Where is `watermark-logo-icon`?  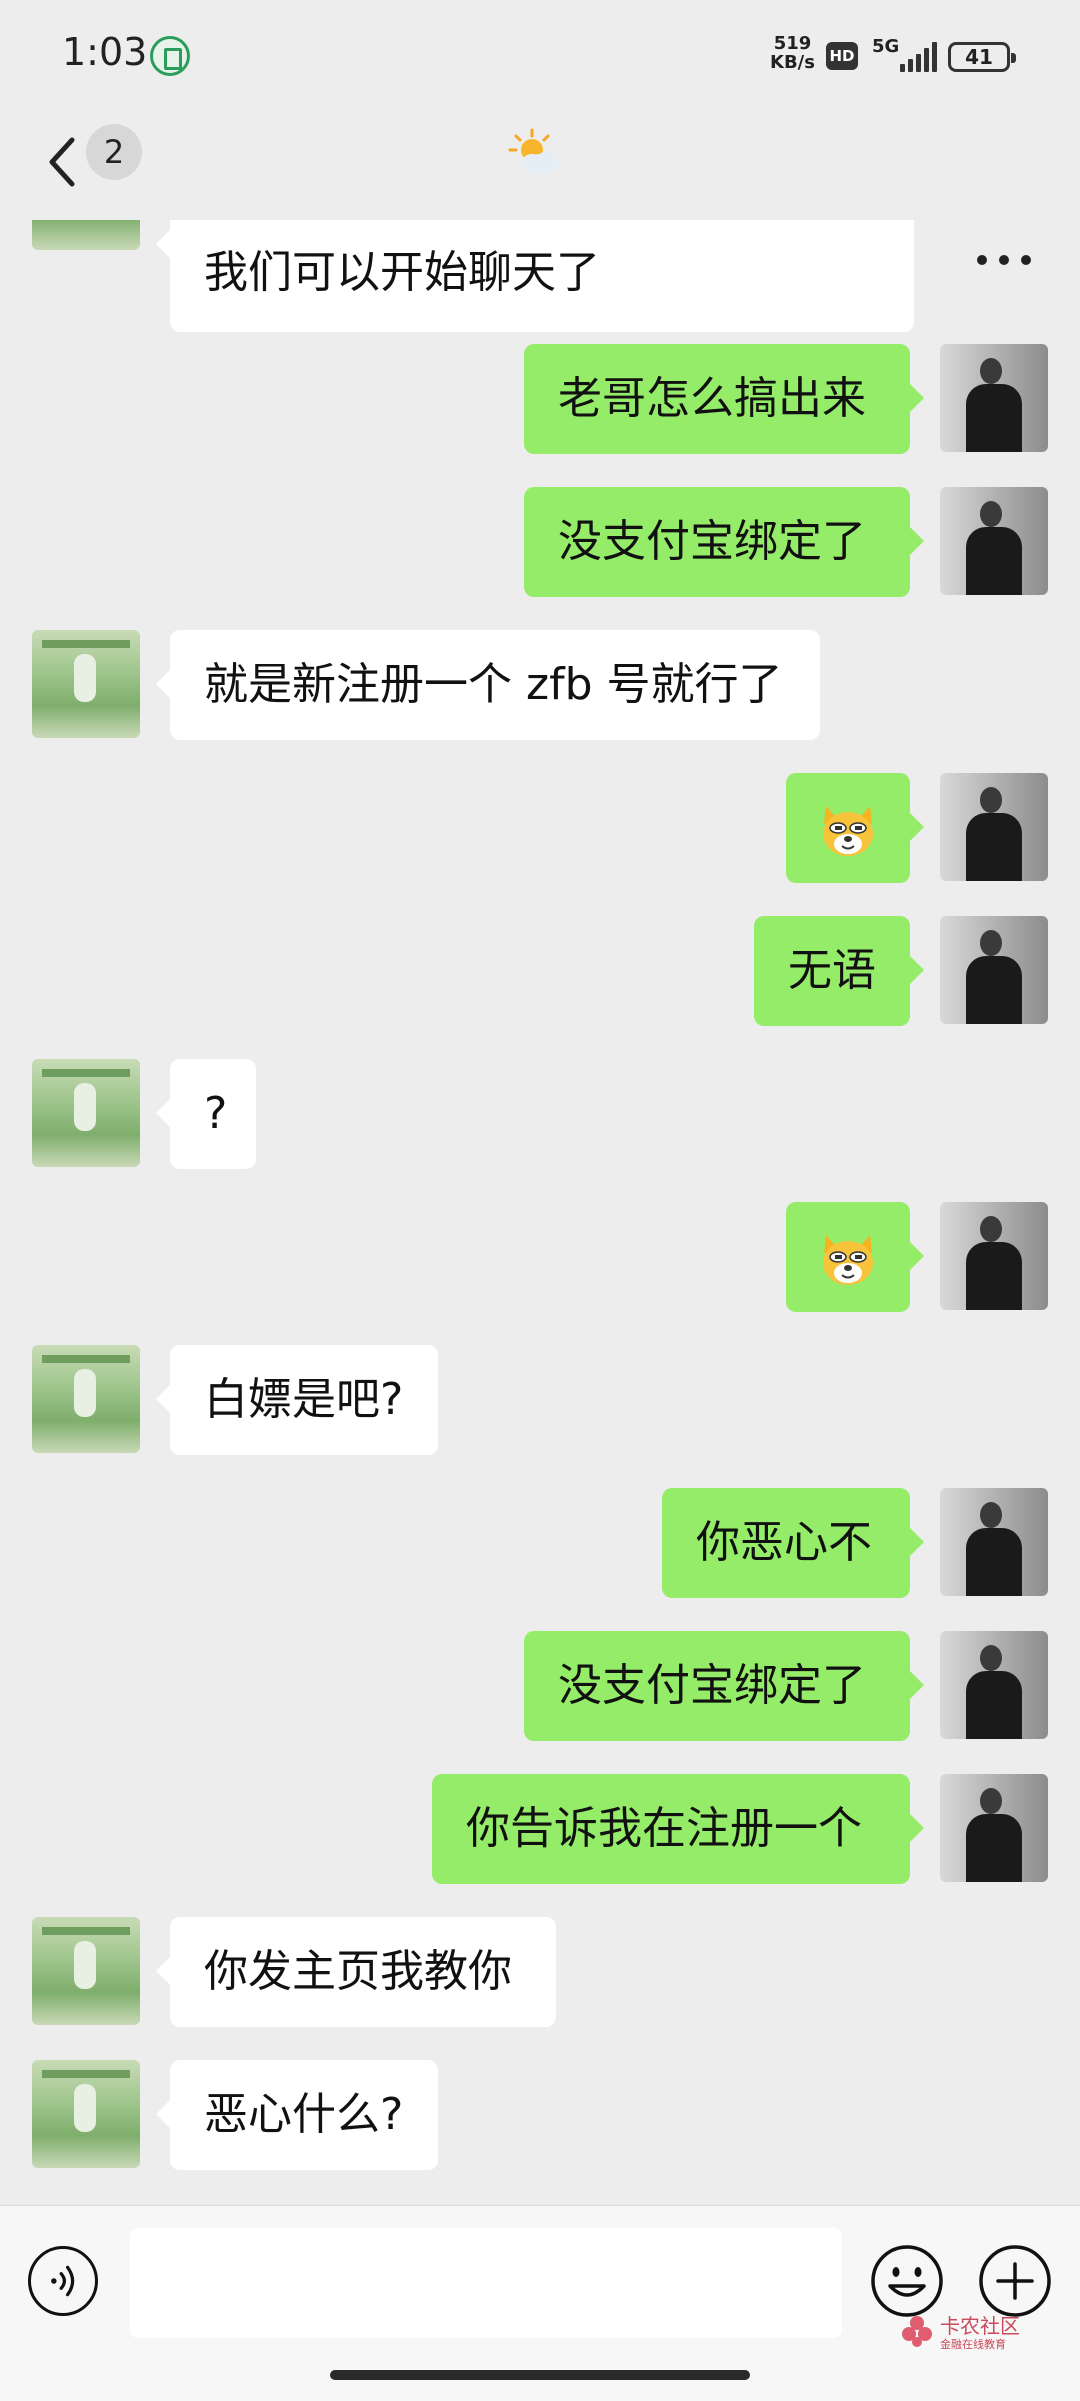
watermark-logo-icon is located at coordinates (917, 2331).